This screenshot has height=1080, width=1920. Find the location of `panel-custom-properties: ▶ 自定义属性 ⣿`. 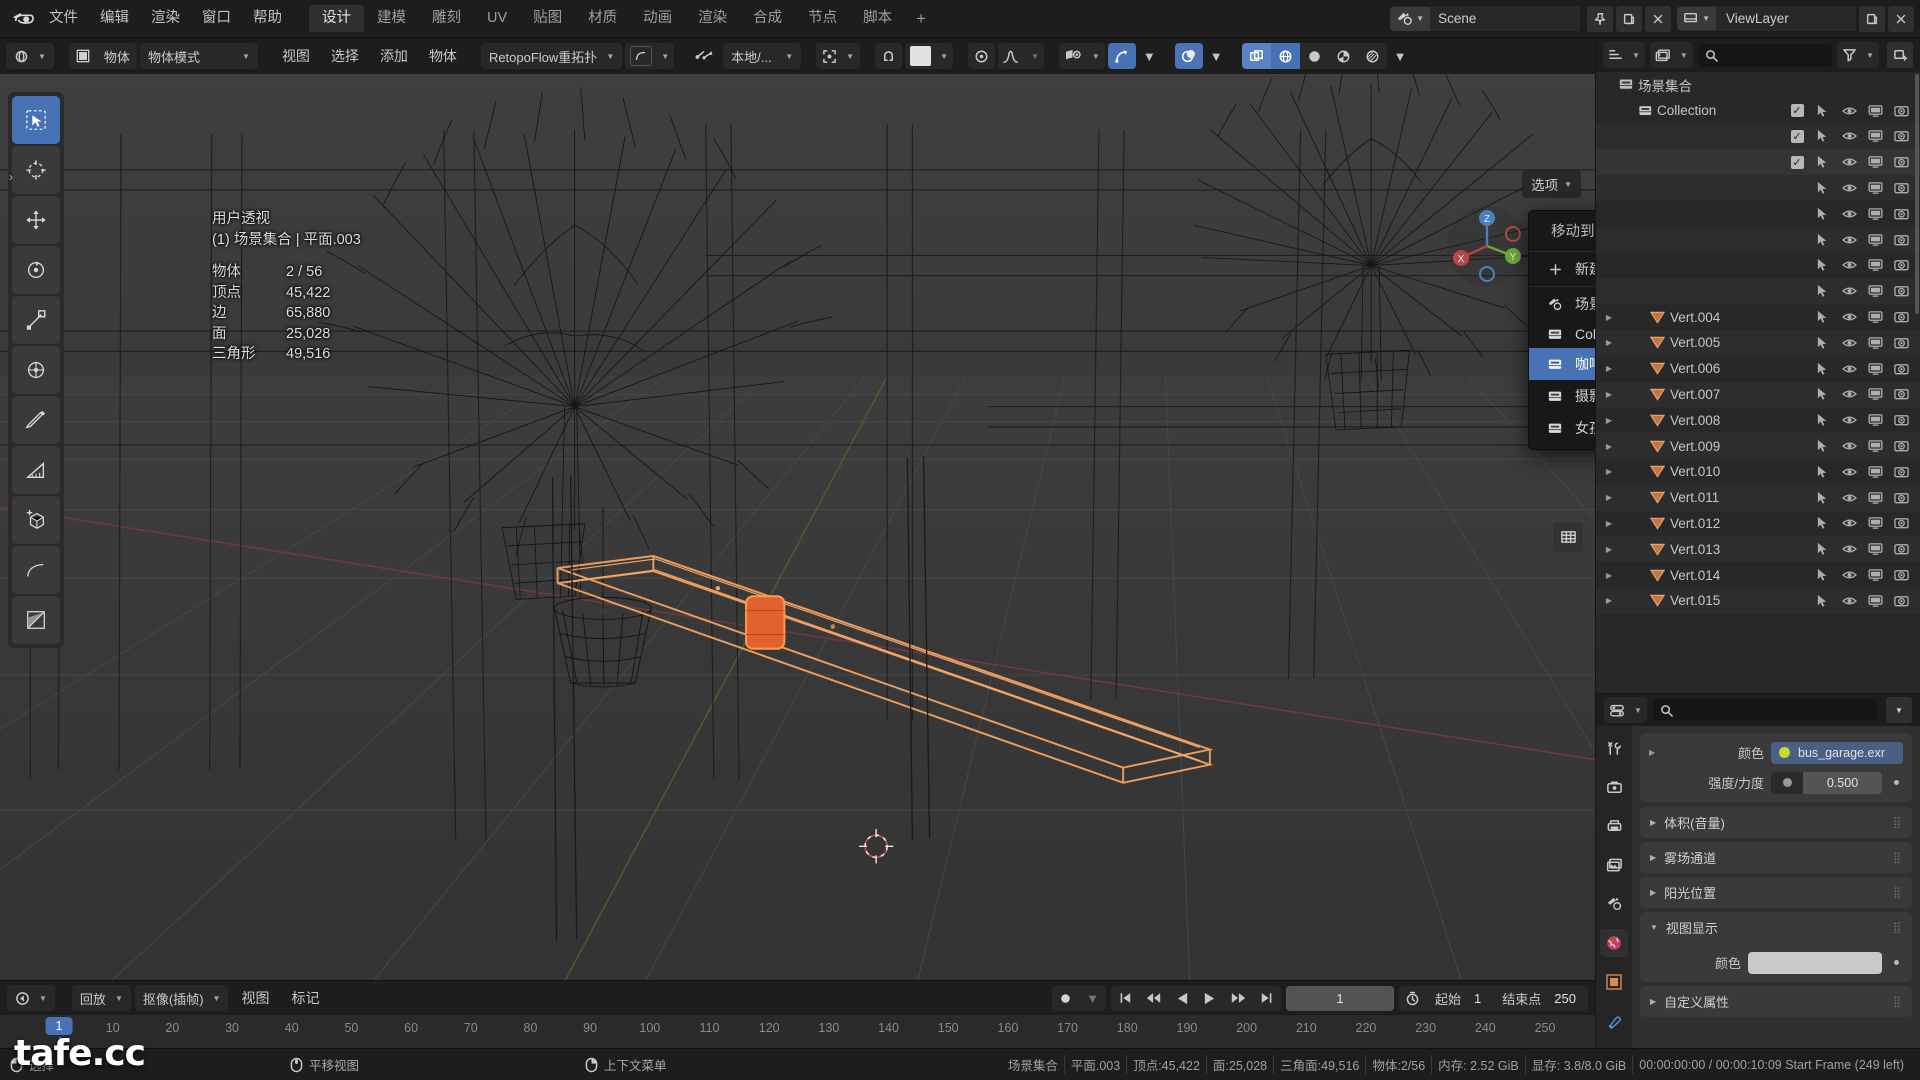

panel-custom-properties: ▶ 自定义属性 ⣿ is located at coordinates (1776, 1001).